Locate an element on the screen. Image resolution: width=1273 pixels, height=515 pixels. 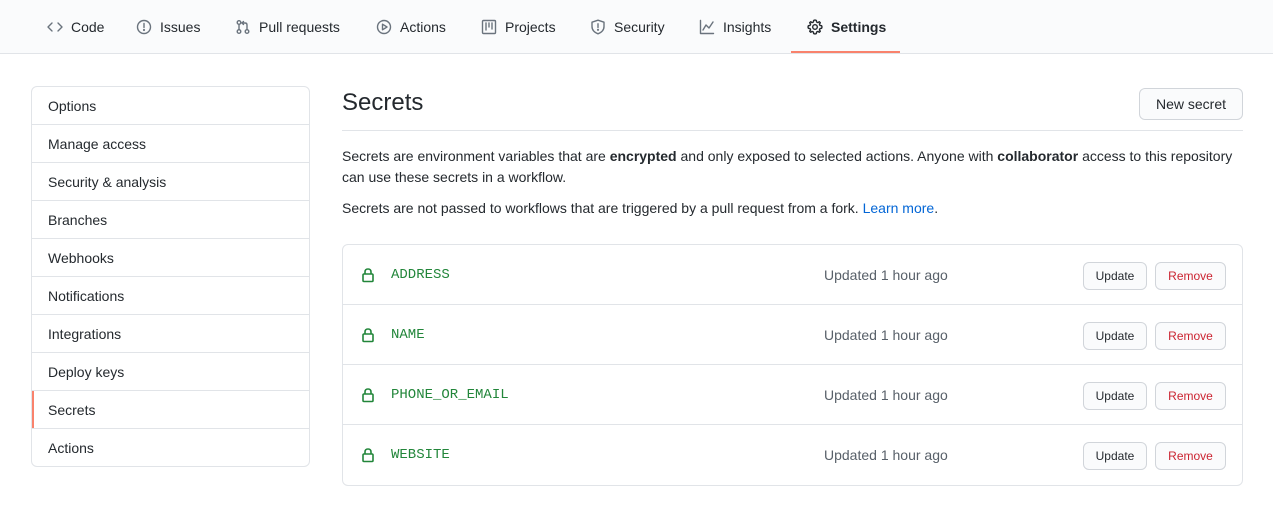
sidebar-item-manage-access: Manage access is located at coordinates (170, 144).